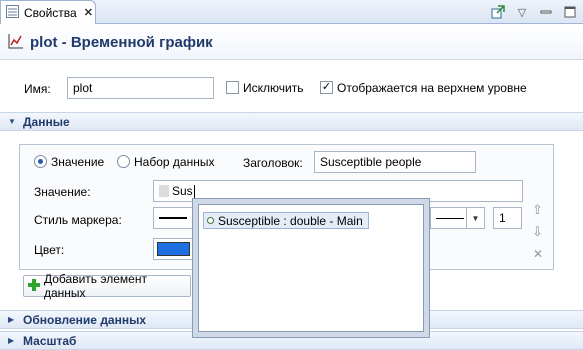  What do you see at coordinates (50, 340) in the screenshot?
I see `section-scale-label: Масштаб` at bounding box center [50, 340].